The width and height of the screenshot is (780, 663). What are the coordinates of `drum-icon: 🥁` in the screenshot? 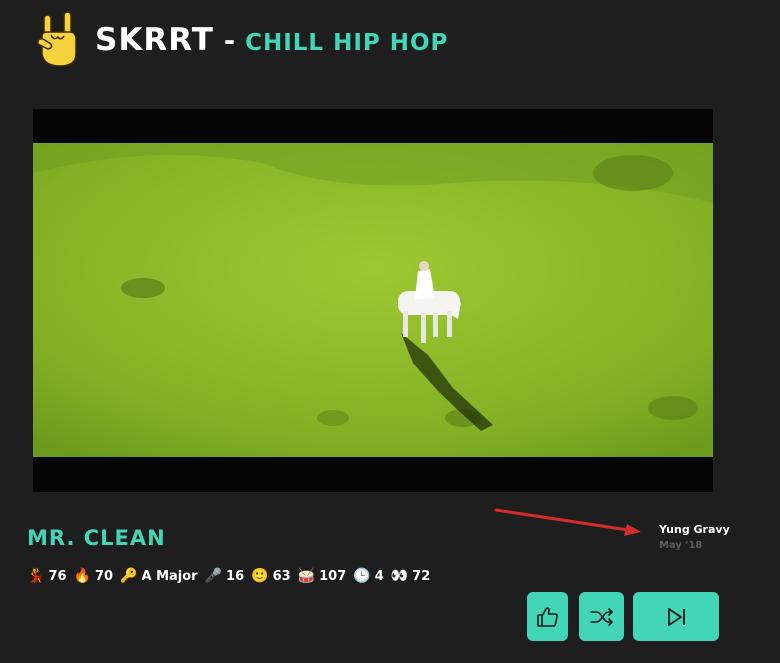 It's located at (306, 576).